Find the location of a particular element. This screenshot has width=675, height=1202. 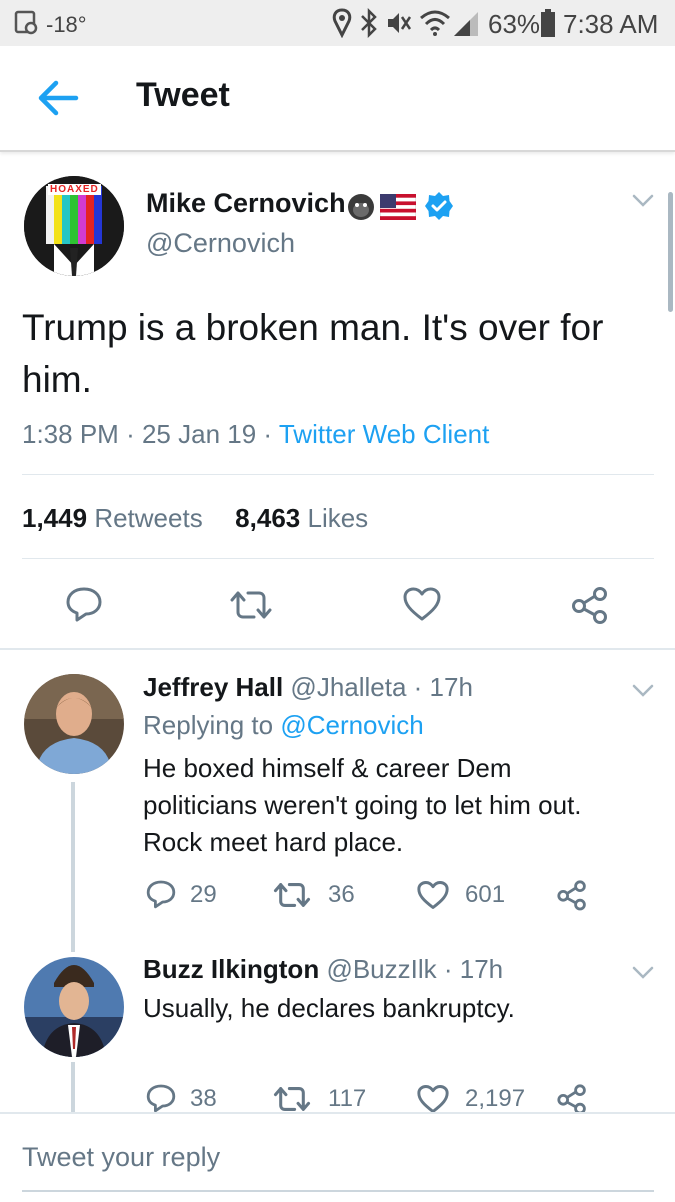

reply-header: Buzz Ilkington @BuzzIlk · 17h is located at coordinates (323, 969).